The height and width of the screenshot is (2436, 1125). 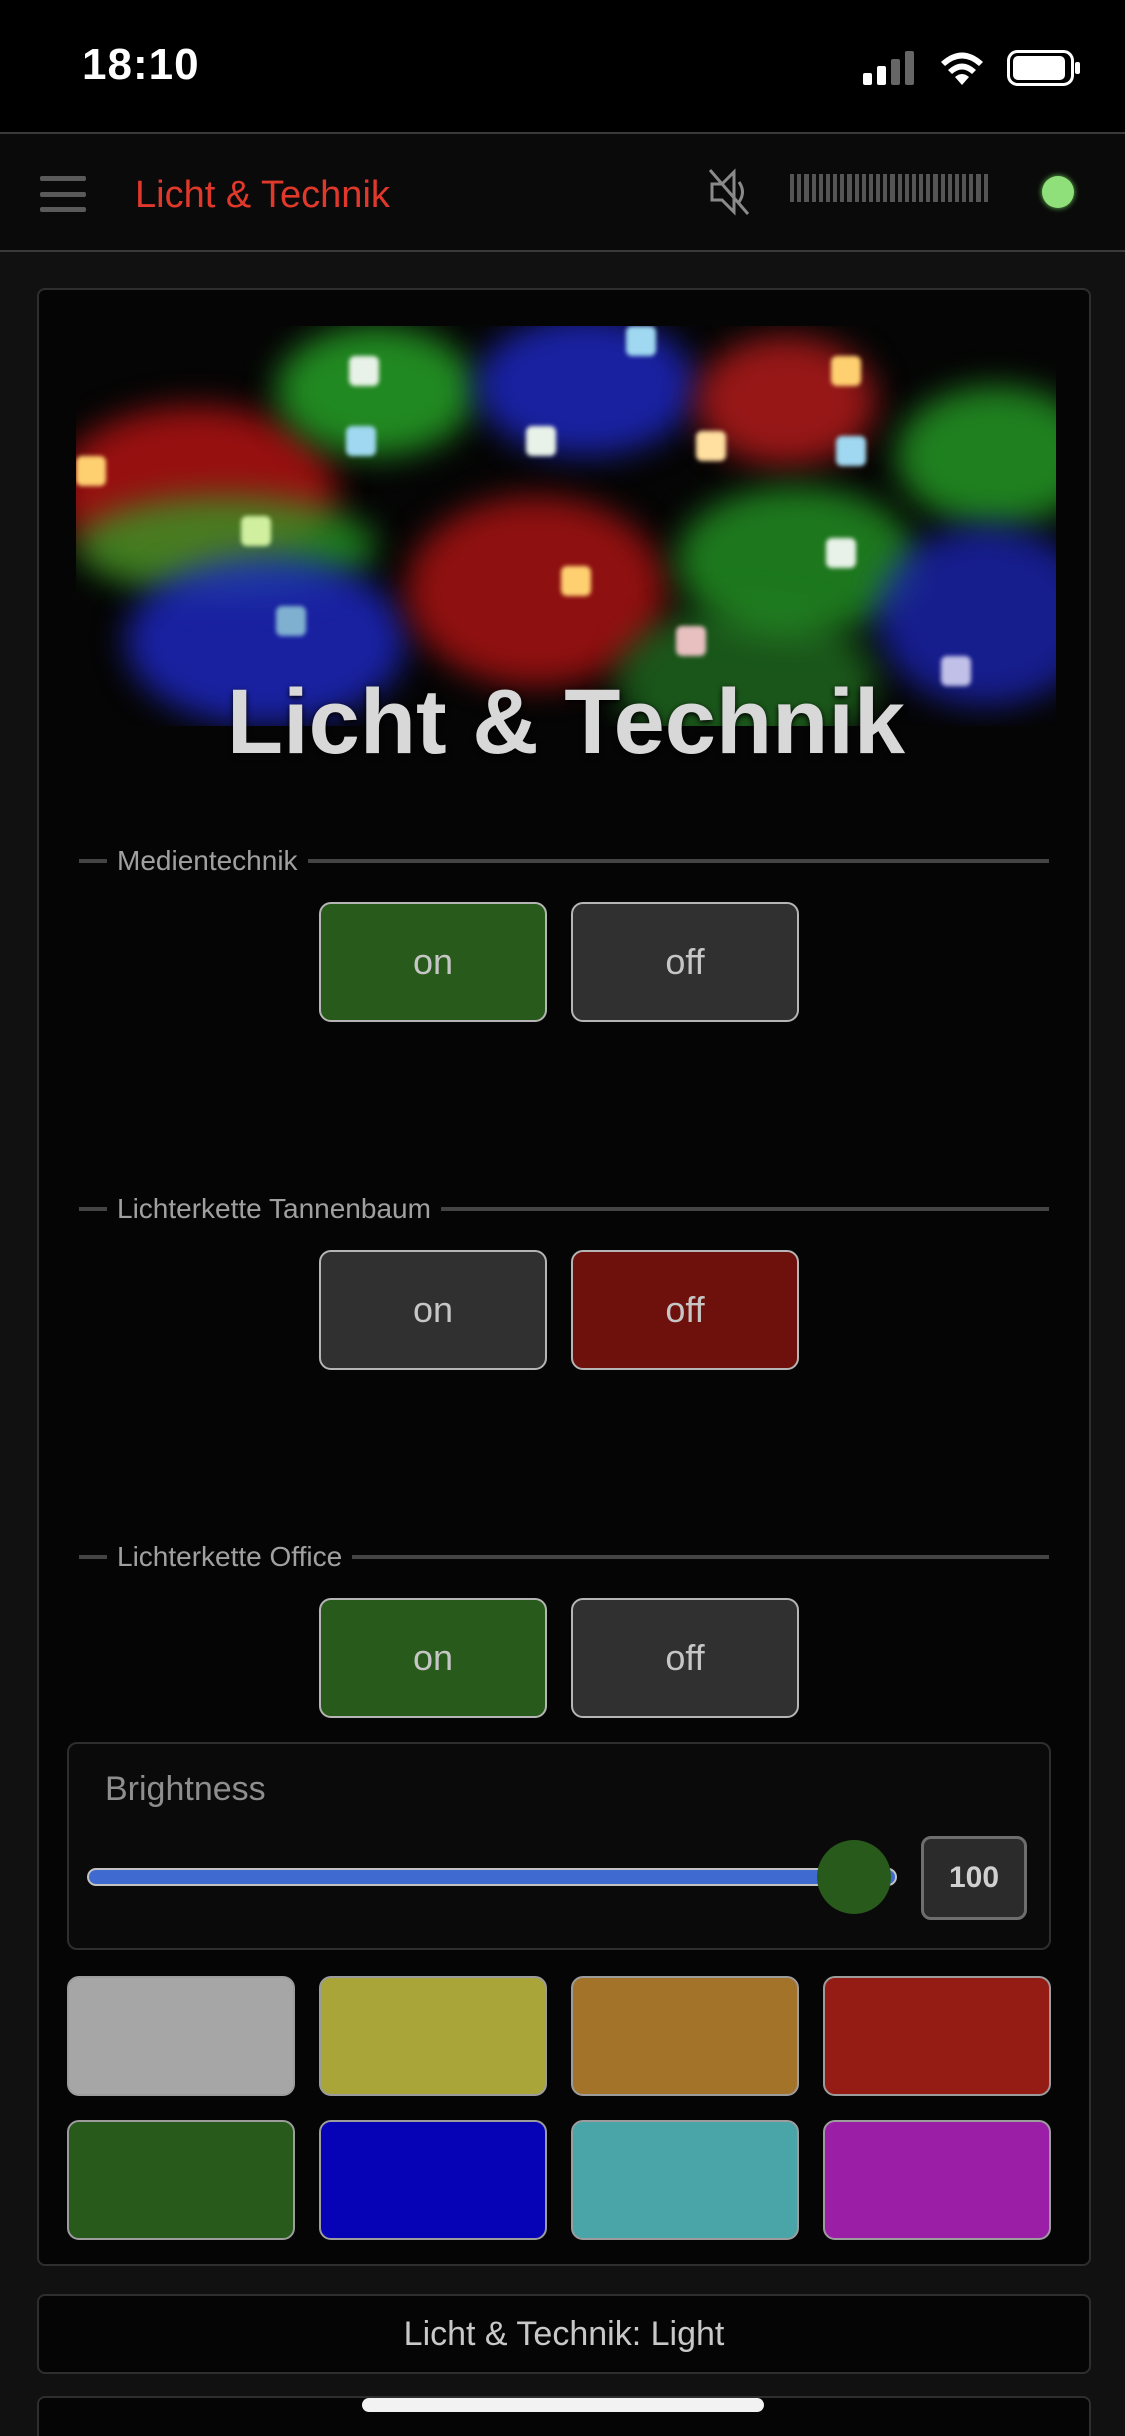 I want to click on speaker-muted-icon, so click(x=729, y=192).